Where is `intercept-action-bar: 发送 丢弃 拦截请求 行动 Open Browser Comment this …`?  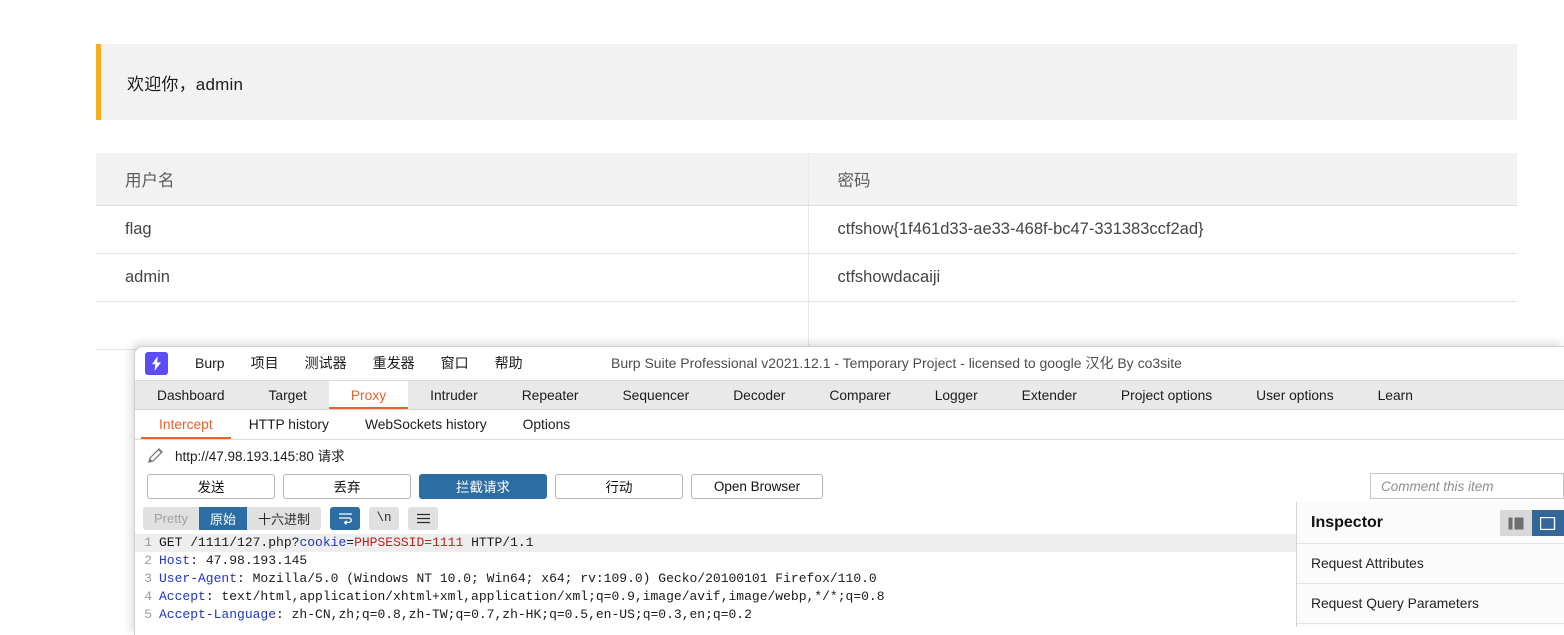 intercept-action-bar: 发送 丢弃 拦截请求 行动 Open Browser Comment this … is located at coordinates (849, 486).